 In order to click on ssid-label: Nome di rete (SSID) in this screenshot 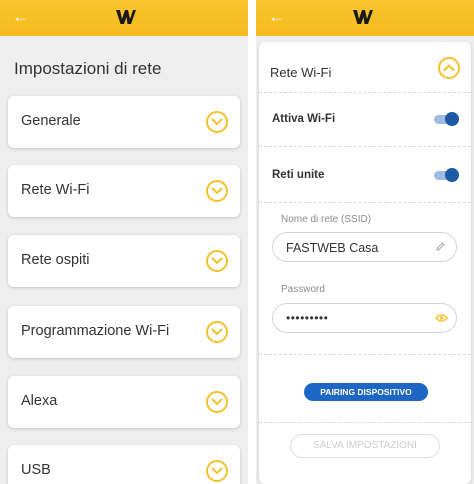, I will do `click(326, 219)`.